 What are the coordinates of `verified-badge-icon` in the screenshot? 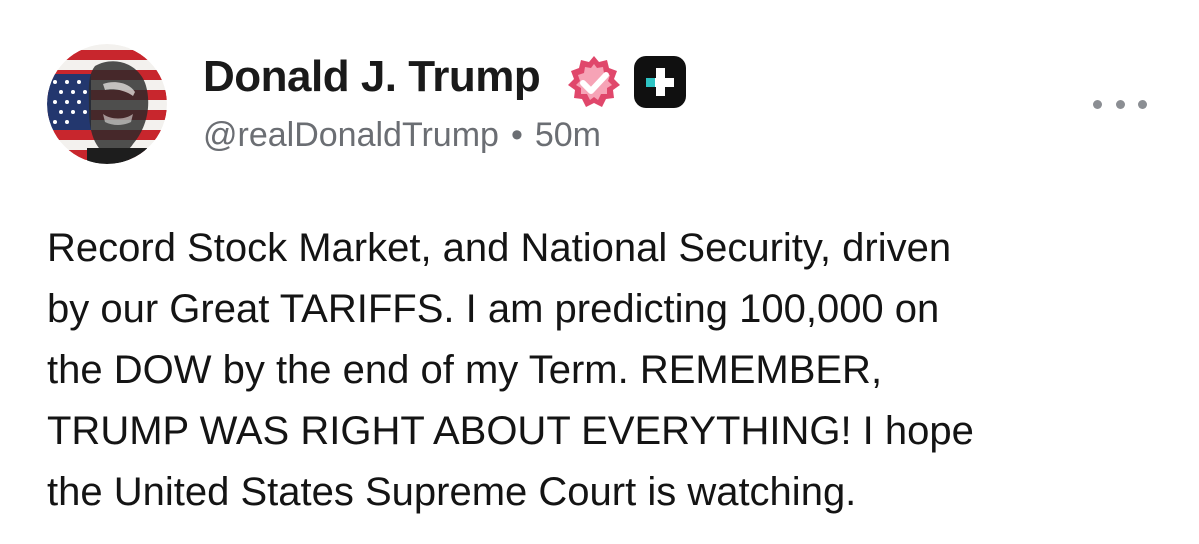 It's located at (594, 82).